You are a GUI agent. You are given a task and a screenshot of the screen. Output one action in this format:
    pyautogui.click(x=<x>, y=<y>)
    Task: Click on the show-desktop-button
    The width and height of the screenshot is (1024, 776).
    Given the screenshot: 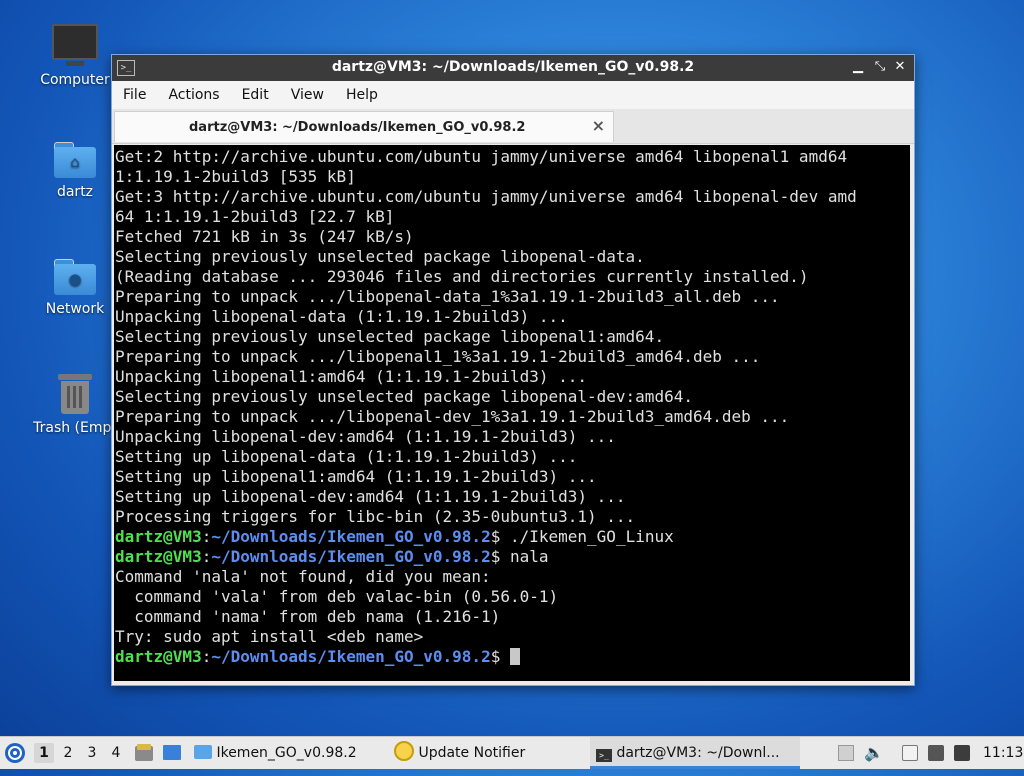 What is the action you would take?
    pyautogui.click(x=173, y=753)
    